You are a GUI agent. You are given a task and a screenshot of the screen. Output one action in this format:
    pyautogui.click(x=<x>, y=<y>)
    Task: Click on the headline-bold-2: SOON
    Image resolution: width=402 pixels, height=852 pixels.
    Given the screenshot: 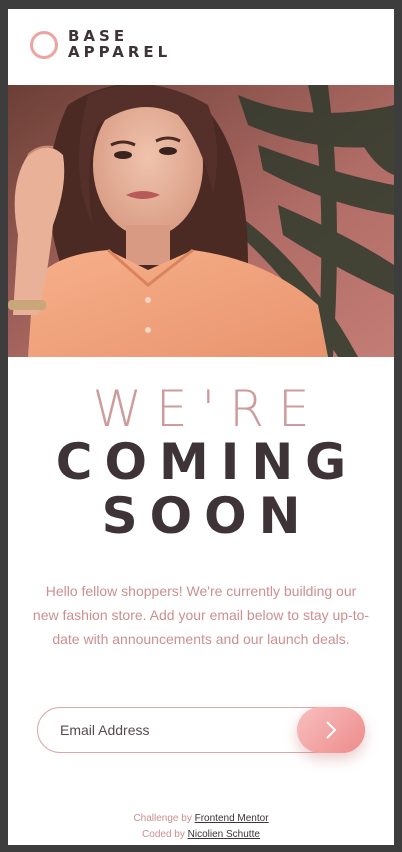 What is the action you would take?
    pyautogui.click(x=207, y=516)
    